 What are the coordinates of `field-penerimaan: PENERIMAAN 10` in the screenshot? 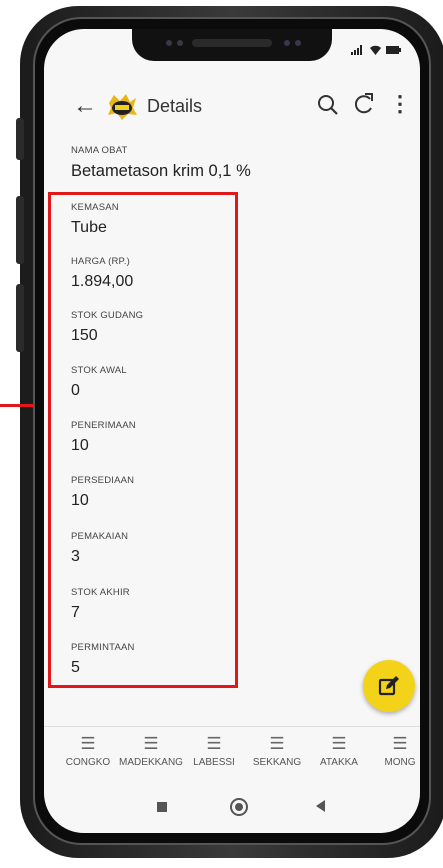 It's located at (103, 437).